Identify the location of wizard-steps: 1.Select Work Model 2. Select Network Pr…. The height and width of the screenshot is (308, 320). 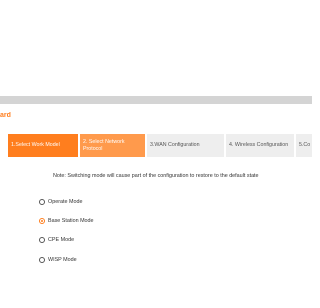
(160, 145).